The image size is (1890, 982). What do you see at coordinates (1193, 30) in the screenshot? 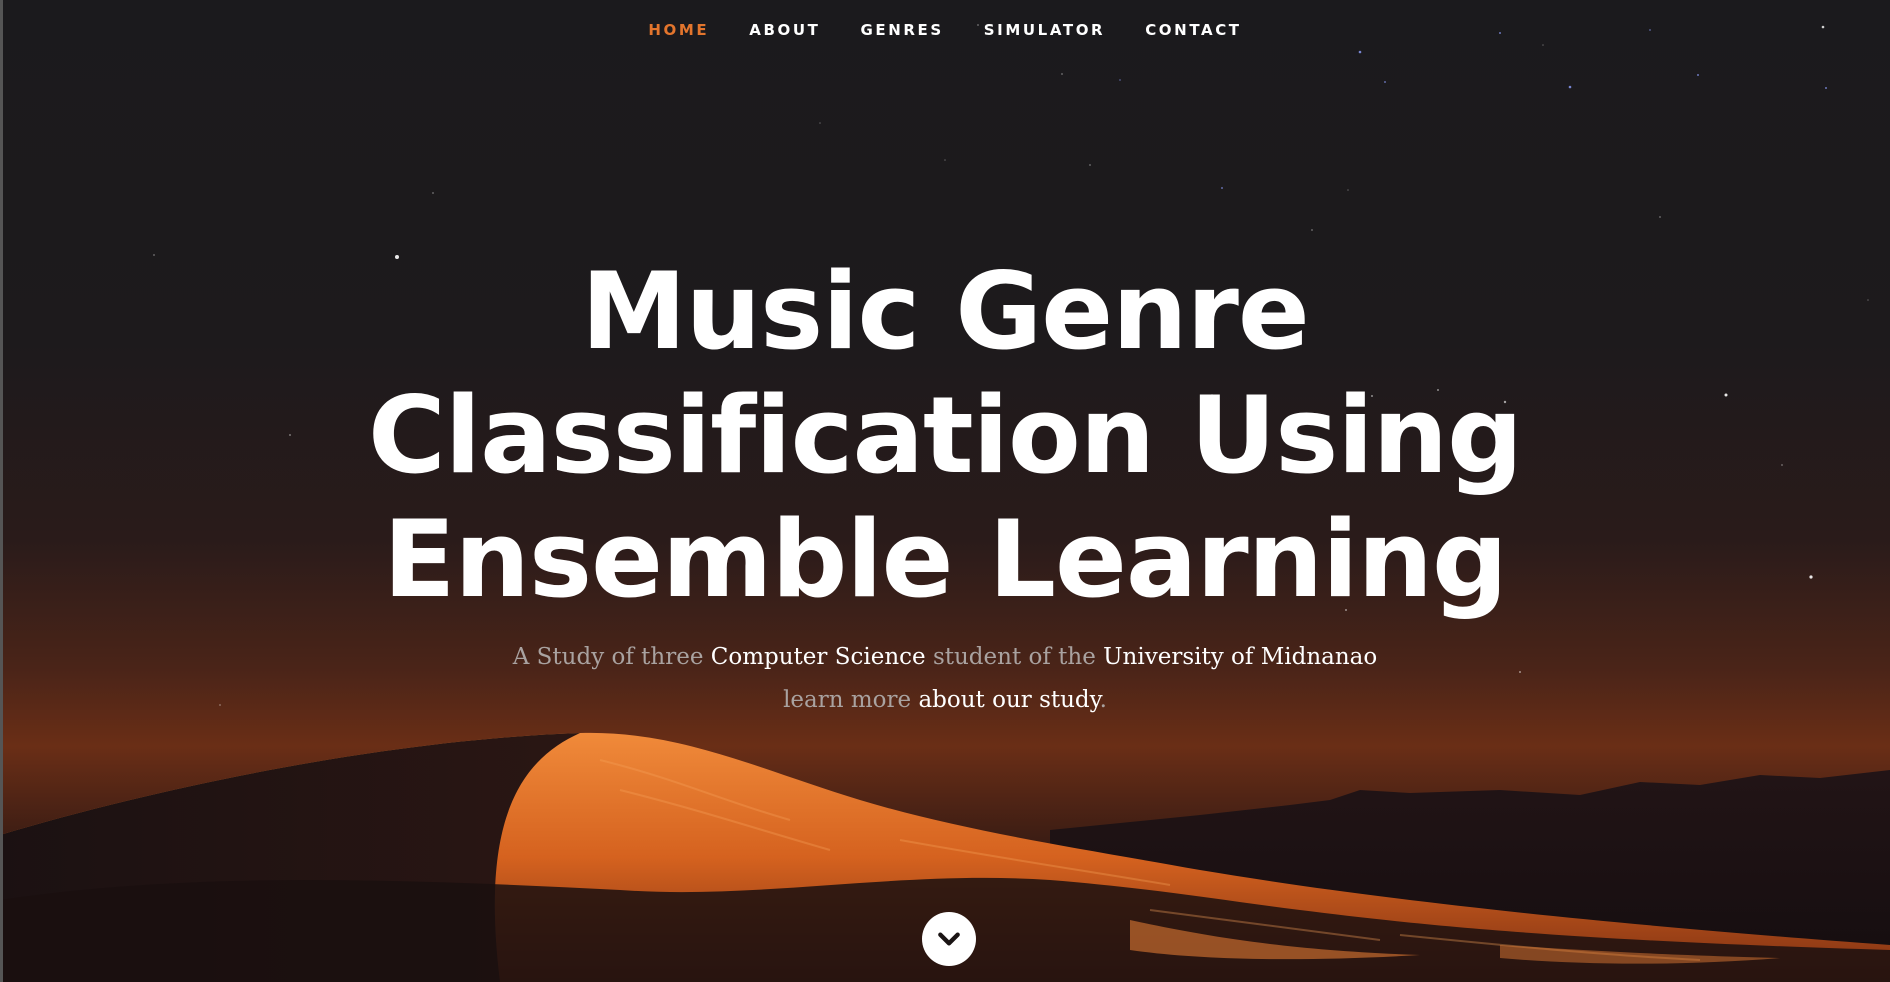
I see `nav-item-contact: CONTACT` at bounding box center [1193, 30].